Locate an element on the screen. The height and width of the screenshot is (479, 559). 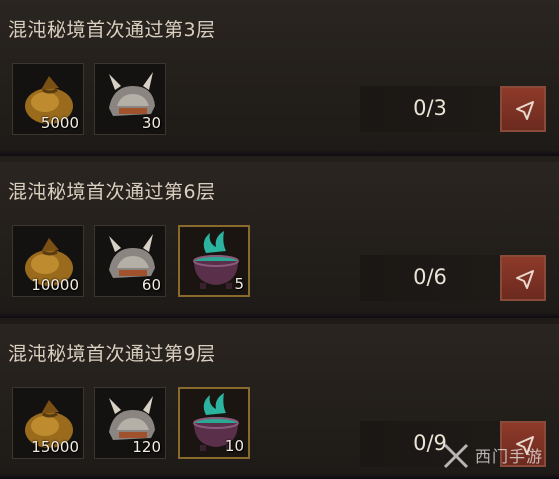
reward-quantity: 60 is located at coordinates (151, 285).